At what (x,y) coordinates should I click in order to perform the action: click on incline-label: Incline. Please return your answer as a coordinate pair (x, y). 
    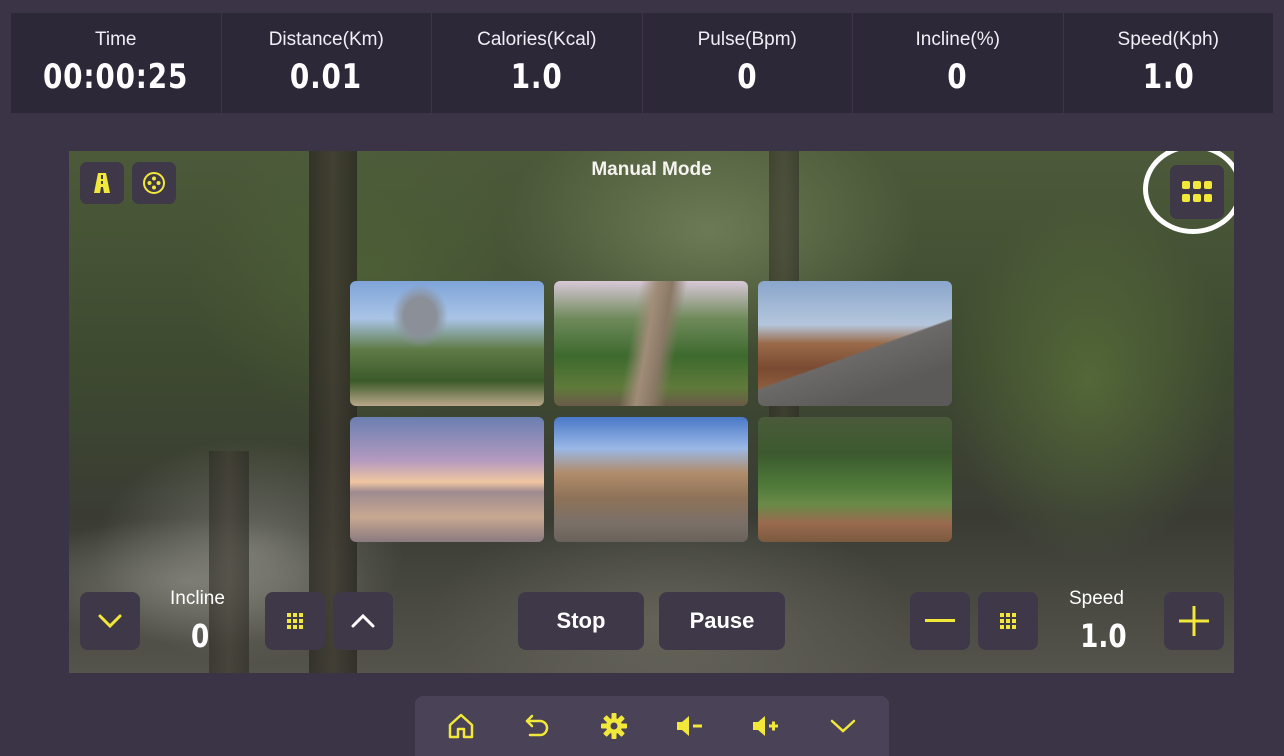
    Looking at the image, I should click on (197, 598).